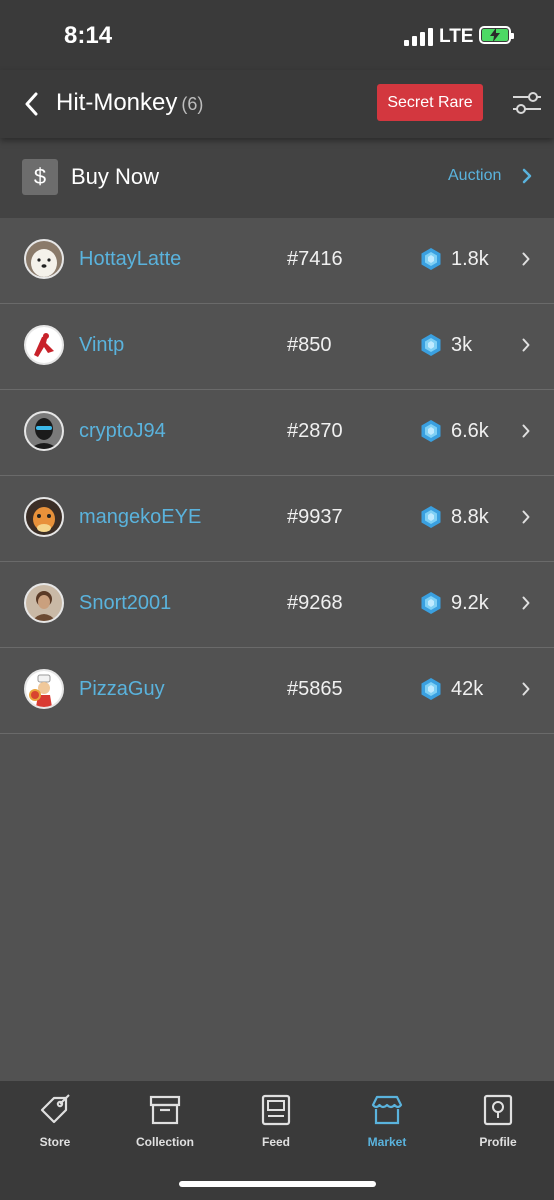 The height and width of the screenshot is (1200, 554). I want to click on seller-name: Vintp, so click(101, 345).